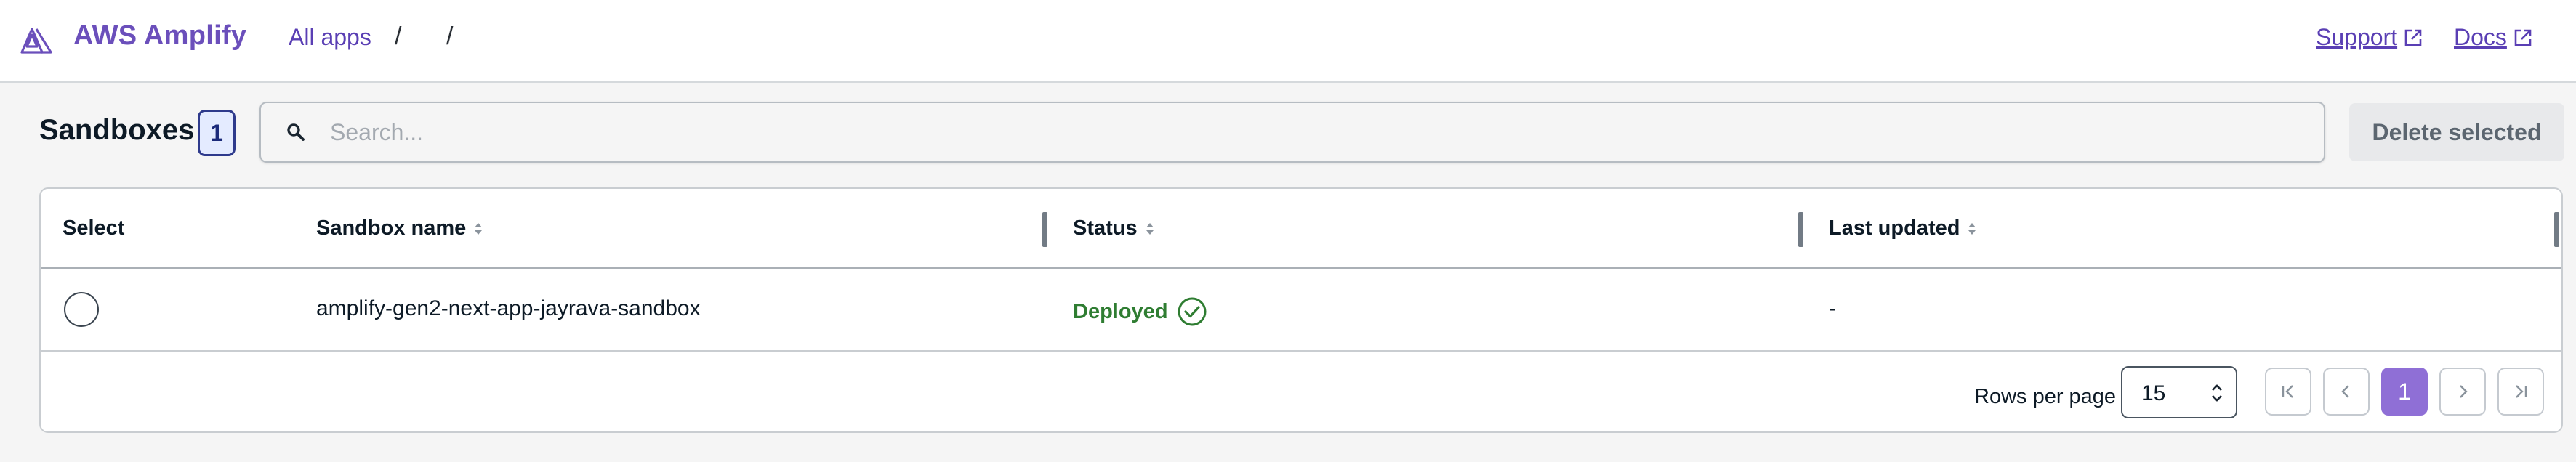 This screenshot has width=2576, height=462. Describe the element at coordinates (2217, 393) in the screenshot. I see `chevron-updown-icon` at that location.